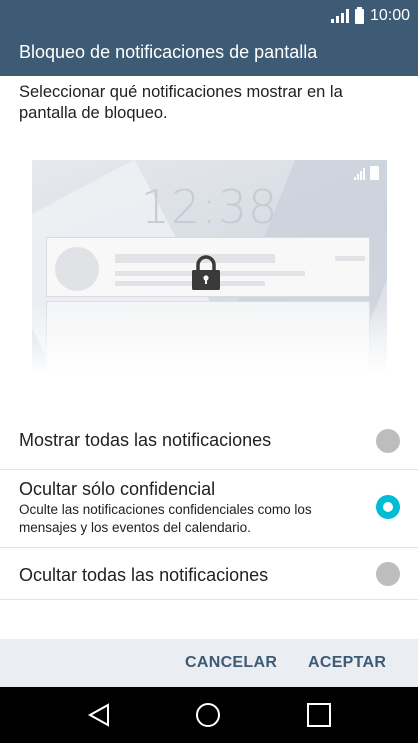 The height and width of the screenshot is (743, 418). Describe the element at coordinates (206, 272) in the screenshot. I see `lock-icon` at that location.